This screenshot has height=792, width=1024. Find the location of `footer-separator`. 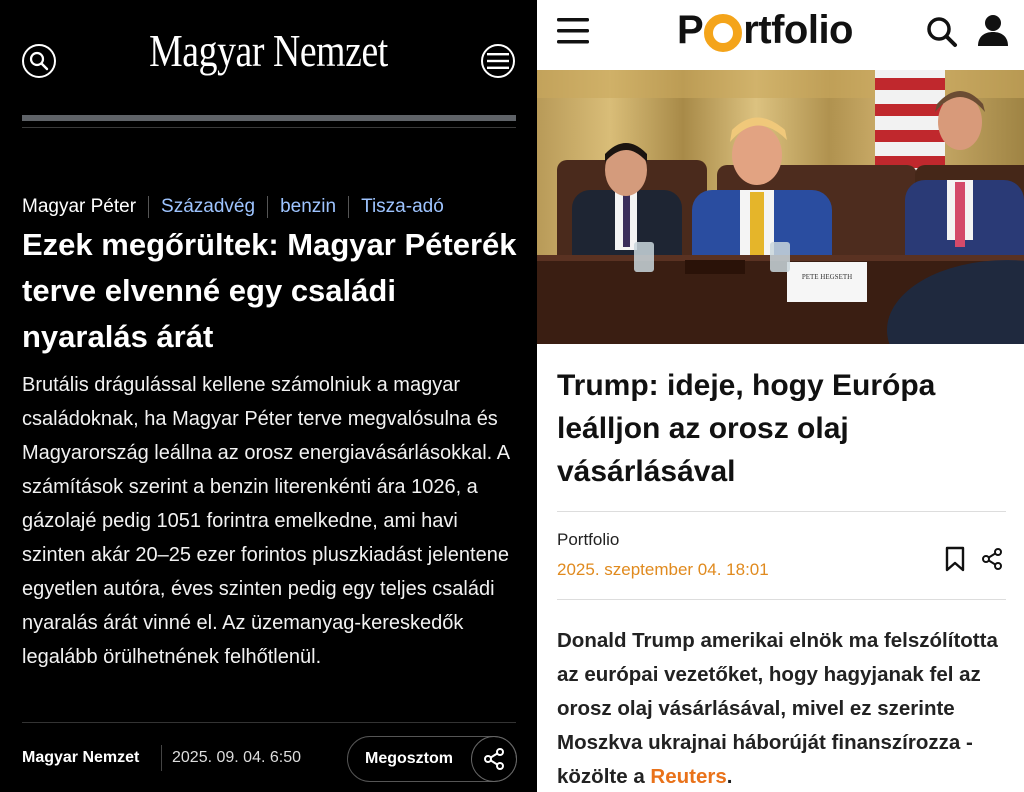

footer-separator is located at coordinates (161, 758).